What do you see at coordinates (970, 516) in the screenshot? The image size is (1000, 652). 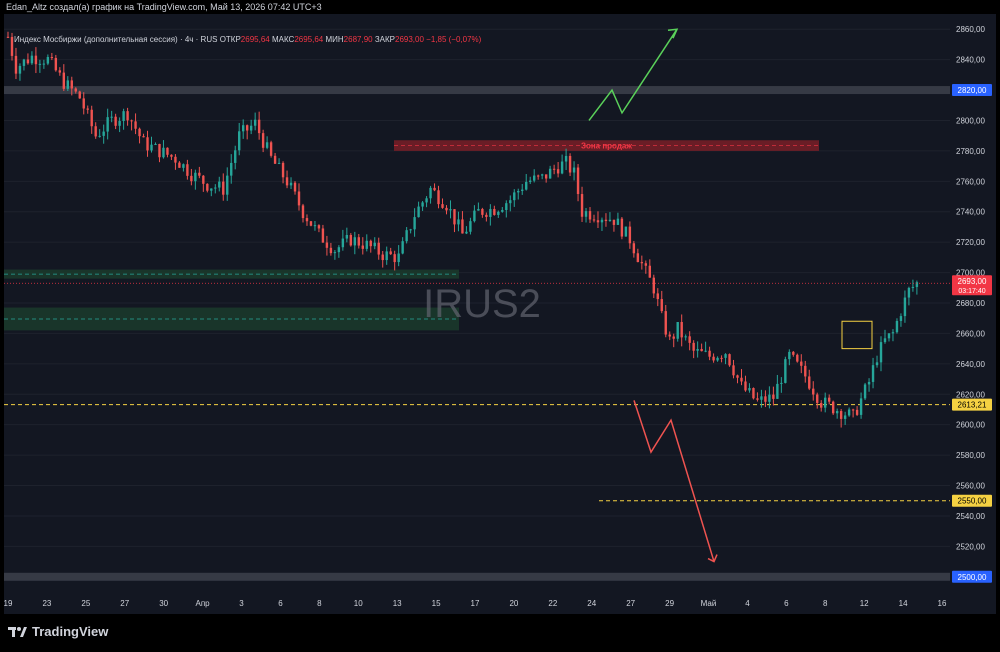 I see `y-tick-label: 2540,00` at bounding box center [970, 516].